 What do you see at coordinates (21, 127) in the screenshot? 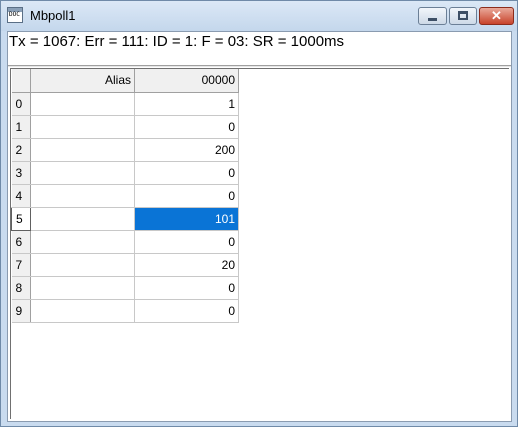
I see `row-header: 1` at bounding box center [21, 127].